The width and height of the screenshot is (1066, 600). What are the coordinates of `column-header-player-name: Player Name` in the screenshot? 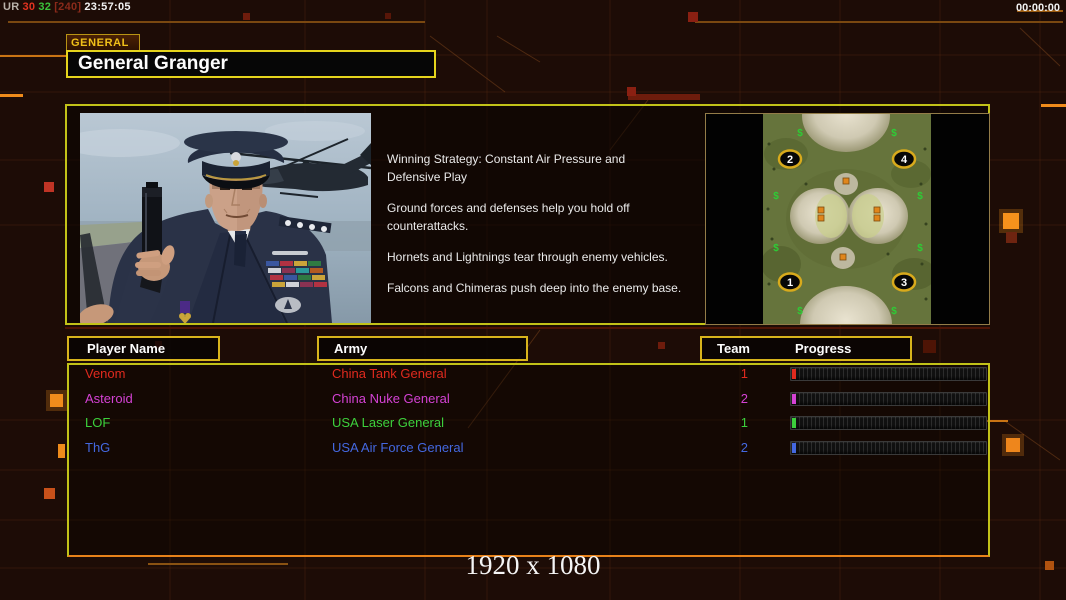 It's located at (143, 348).